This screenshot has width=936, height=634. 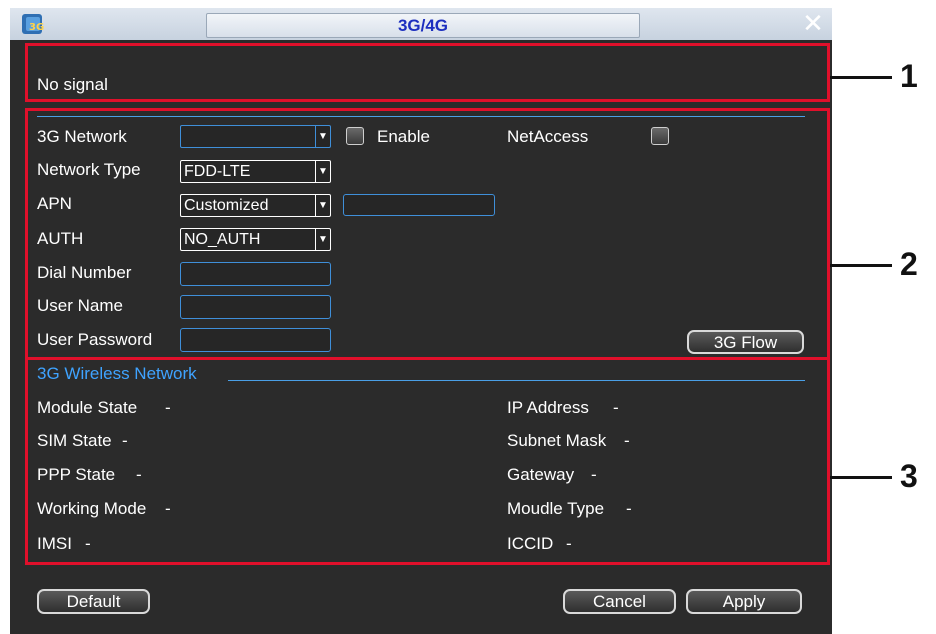 What do you see at coordinates (909, 76) in the screenshot?
I see `callout-number-1: 1` at bounding box center [909, 76].